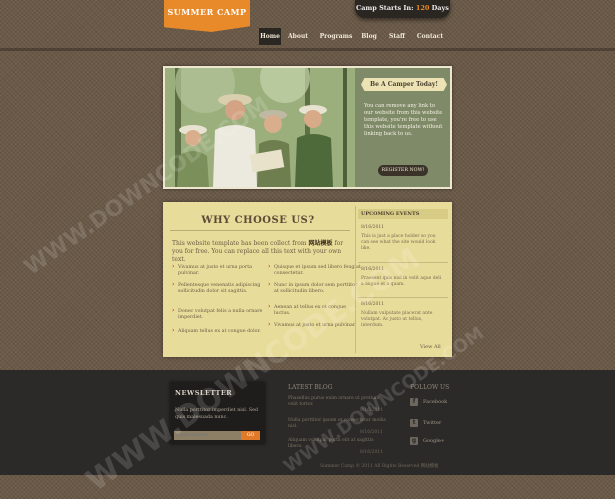  What do you see at coordinates (414, 423) in the screenshot?
I see `twitter-icon: t` at bounding box center [414, 423].